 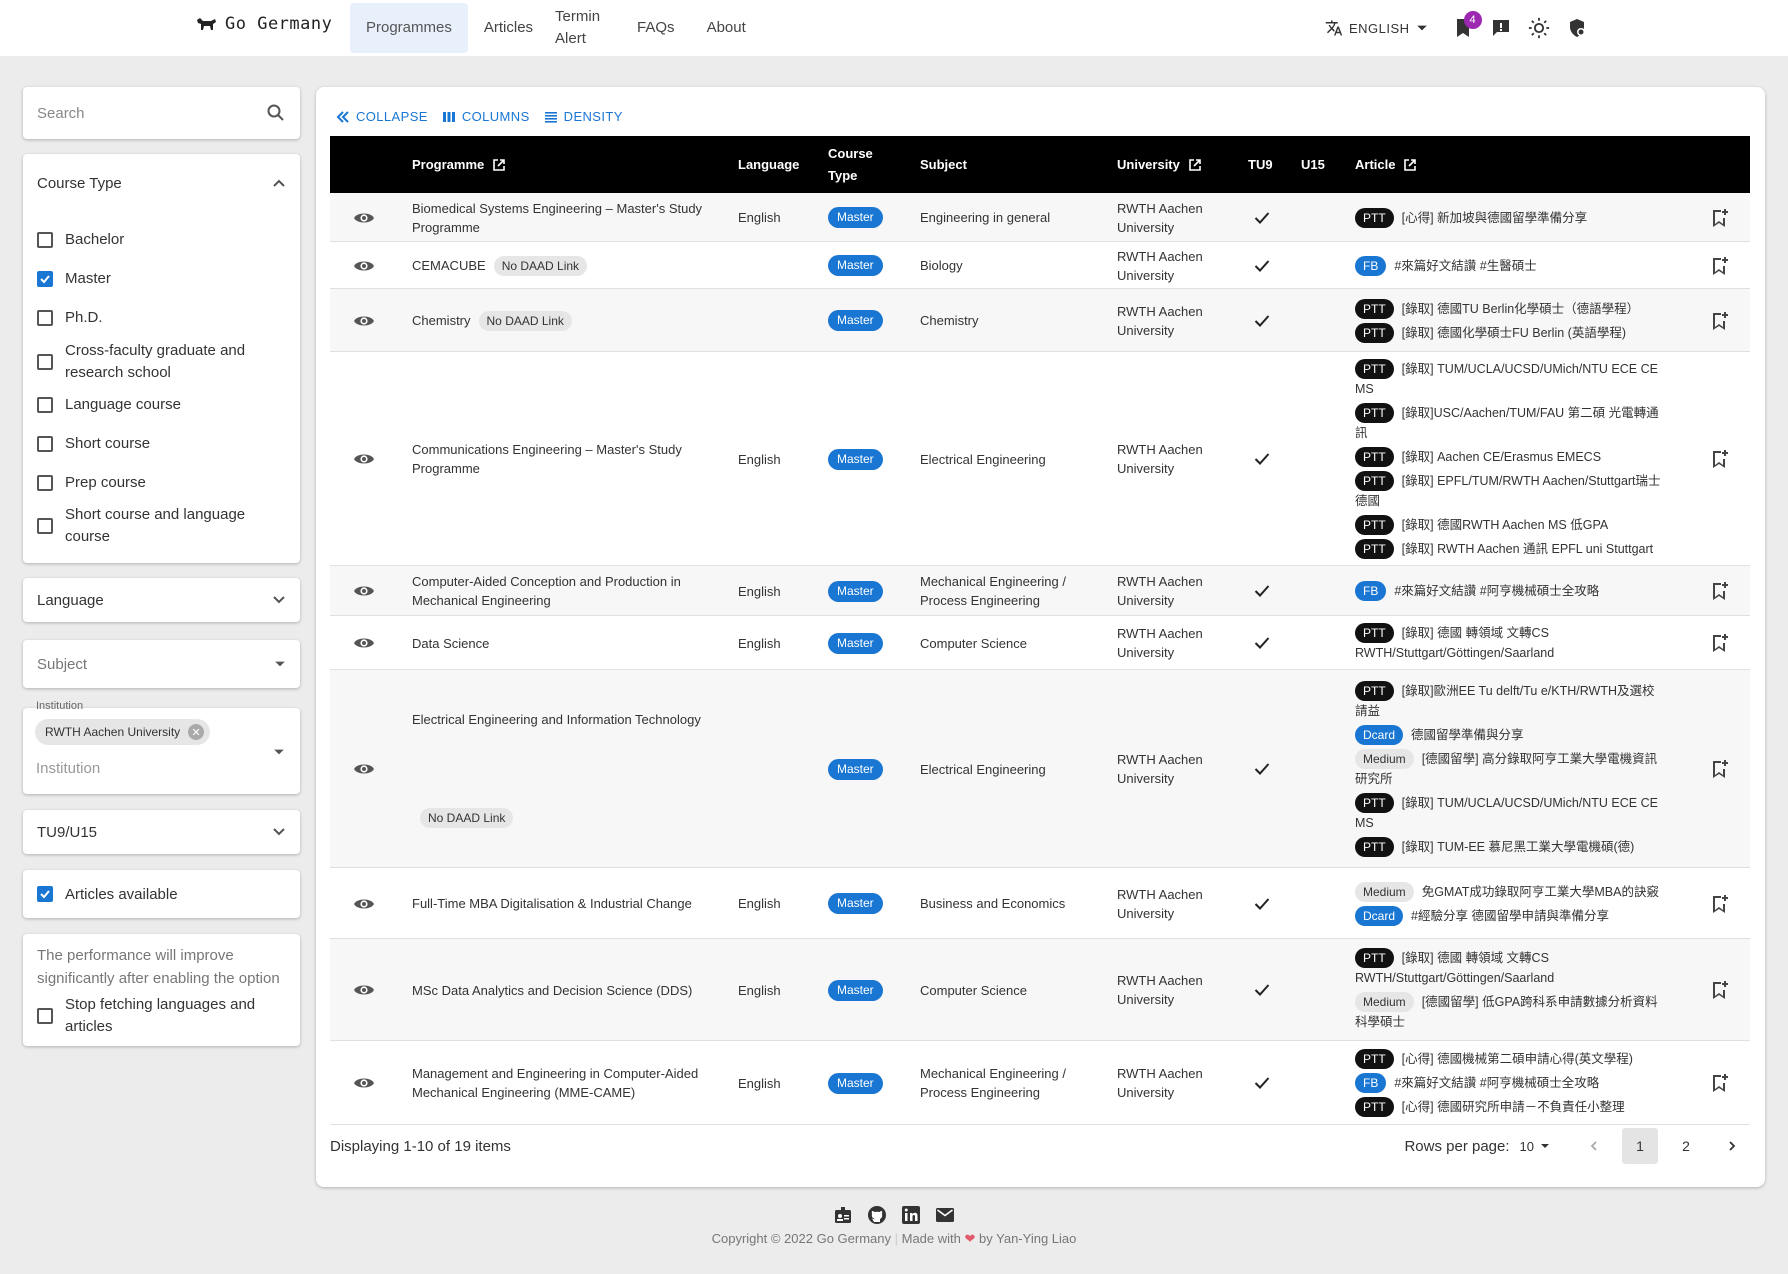 I want to click on article-title: [心得] 德國機械第二碩申請心得(英文學程), so click(x=1517, y=1059).